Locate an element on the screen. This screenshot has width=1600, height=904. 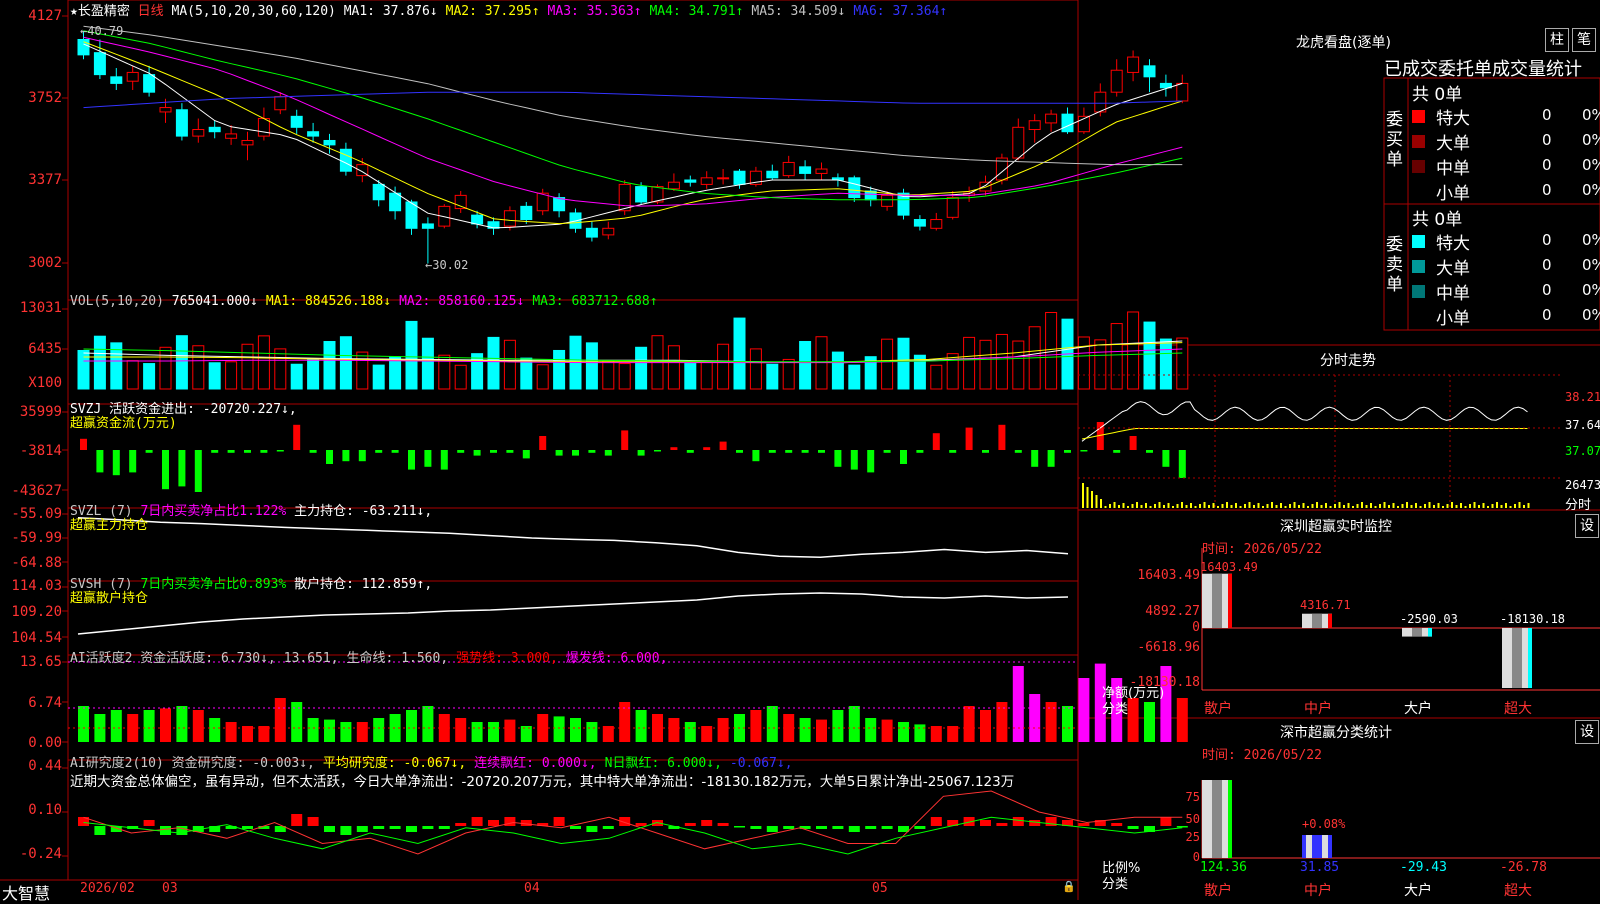
sz-axis-label: 4892.27 is located at coordinates (1172, 611).